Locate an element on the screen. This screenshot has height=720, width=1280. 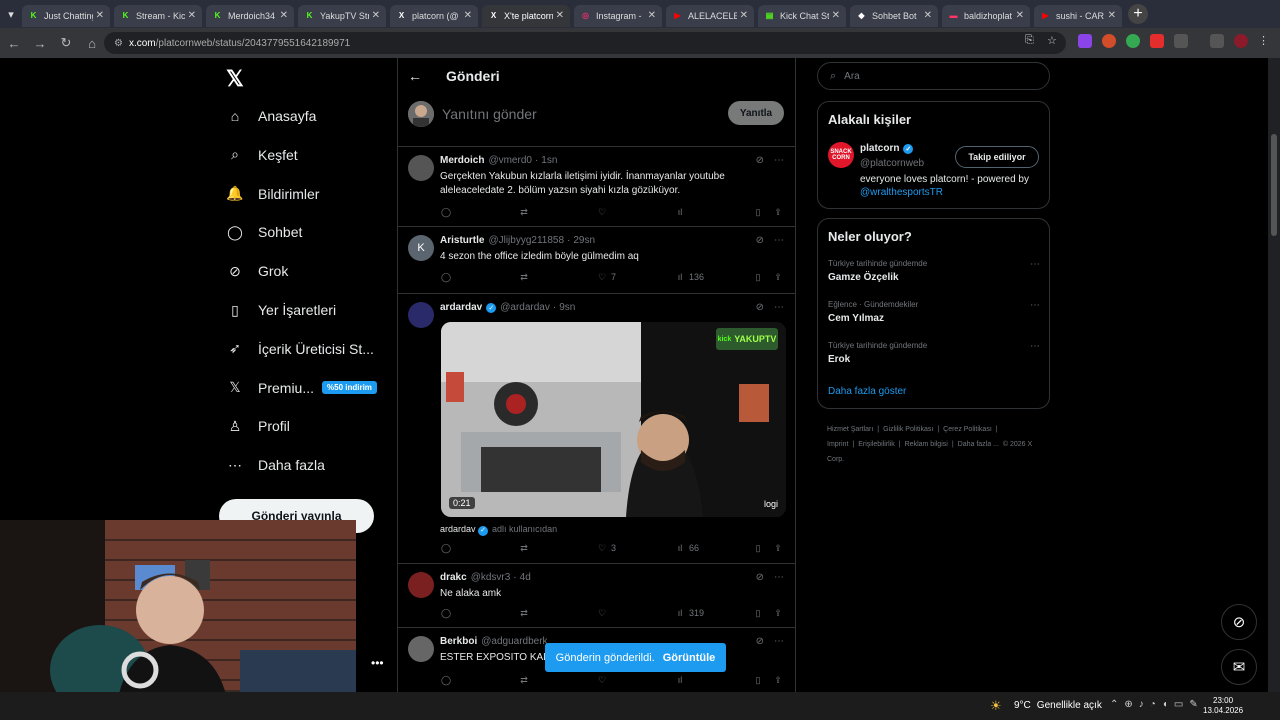
browser-tab: X X'te platcorn ✕ is located at coordinates (526, 15).